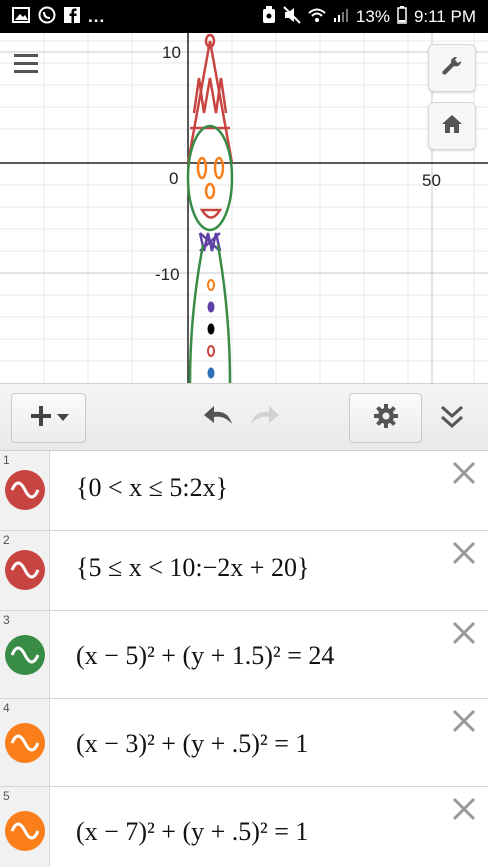  What do you see at coordinates (21, 17) in the screenshot?
I see `gallery-icon` at bounding box center [21, 17].